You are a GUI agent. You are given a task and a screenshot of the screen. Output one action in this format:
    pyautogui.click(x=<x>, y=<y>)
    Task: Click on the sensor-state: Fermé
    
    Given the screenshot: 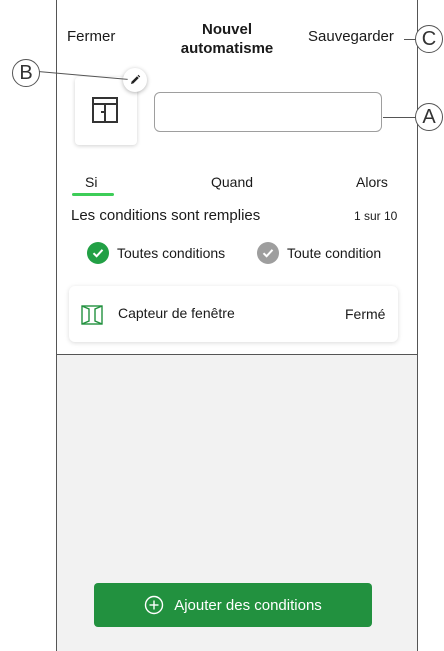 What is the action you would take?
    pyautogui.click(x=365, y=314)
    